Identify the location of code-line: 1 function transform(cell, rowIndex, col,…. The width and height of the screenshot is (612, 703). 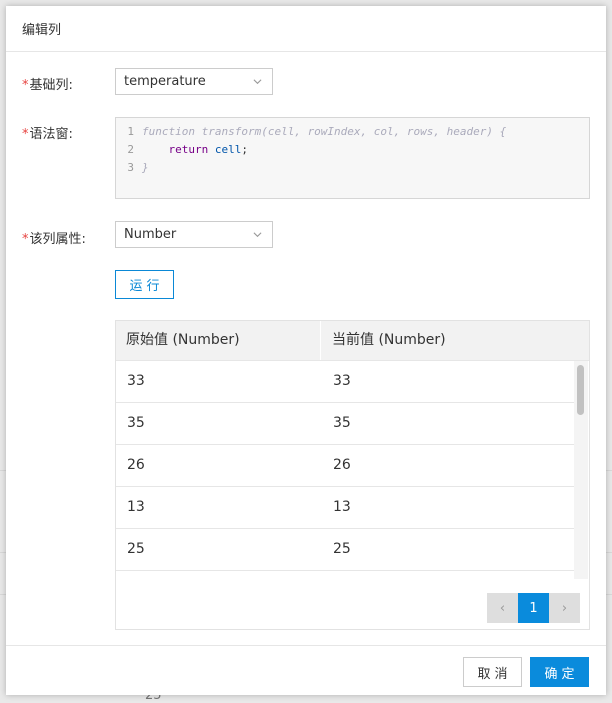
(311, 132).